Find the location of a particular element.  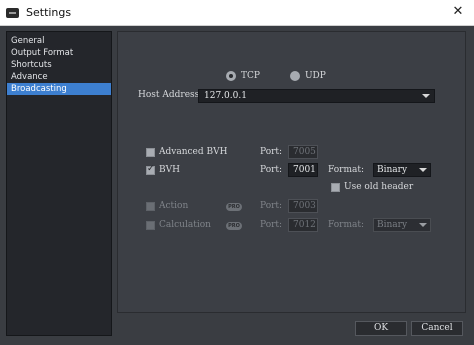

app-icon is located at coordinates (12, 13).